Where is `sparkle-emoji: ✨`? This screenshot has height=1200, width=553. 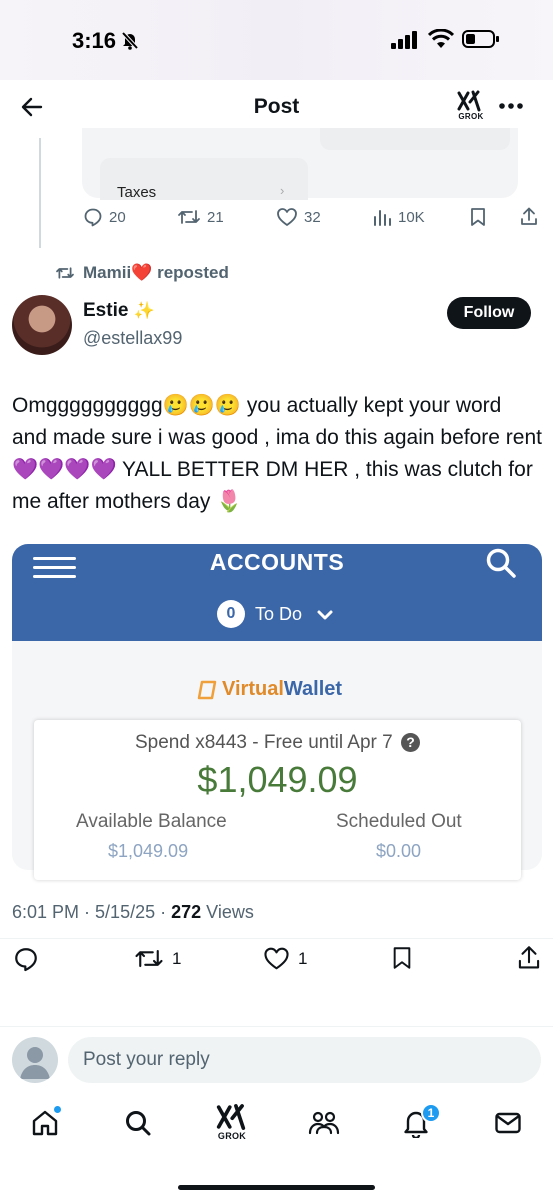 sparkle-emoji: ✨ is located at coordinates (144, 310).